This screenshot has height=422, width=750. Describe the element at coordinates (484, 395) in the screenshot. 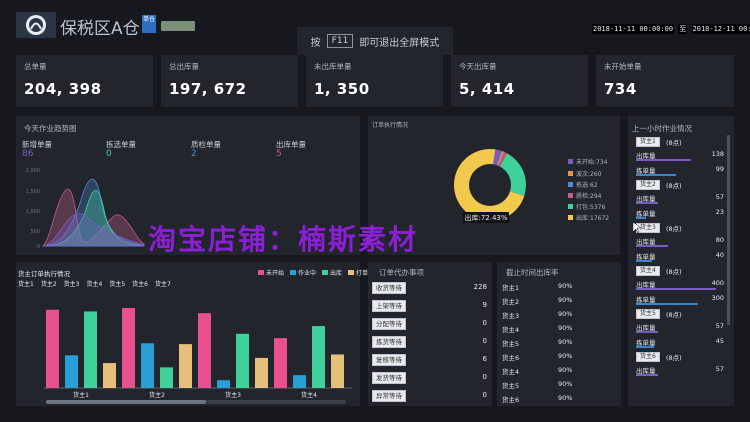

I see `todo-value: 0` at that location.